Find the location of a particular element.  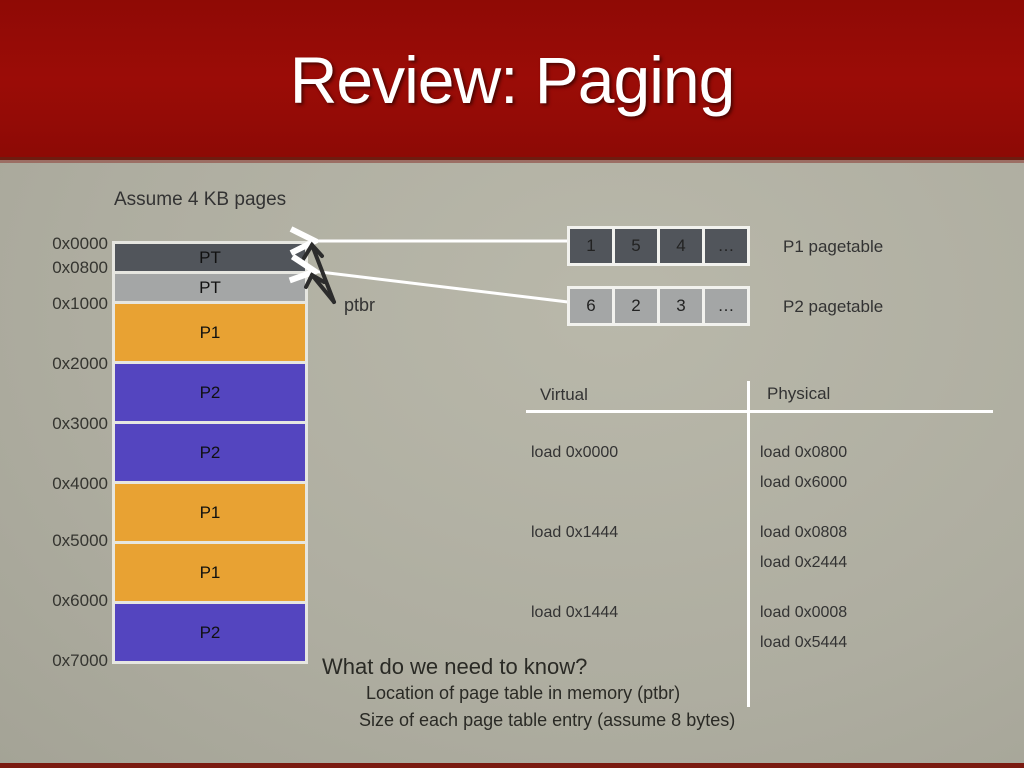

physical-address: load 0x2444 is located at coordinates (804, 562).